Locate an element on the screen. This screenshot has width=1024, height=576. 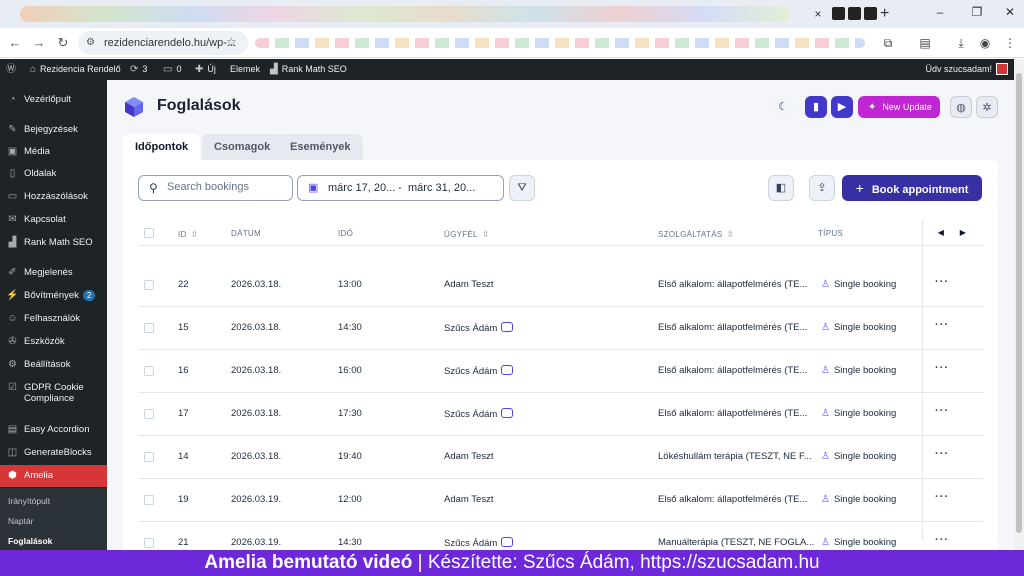
sidebar-item-rankmath: ▟ Rank Math SEO is located at coordinates (53, 243).